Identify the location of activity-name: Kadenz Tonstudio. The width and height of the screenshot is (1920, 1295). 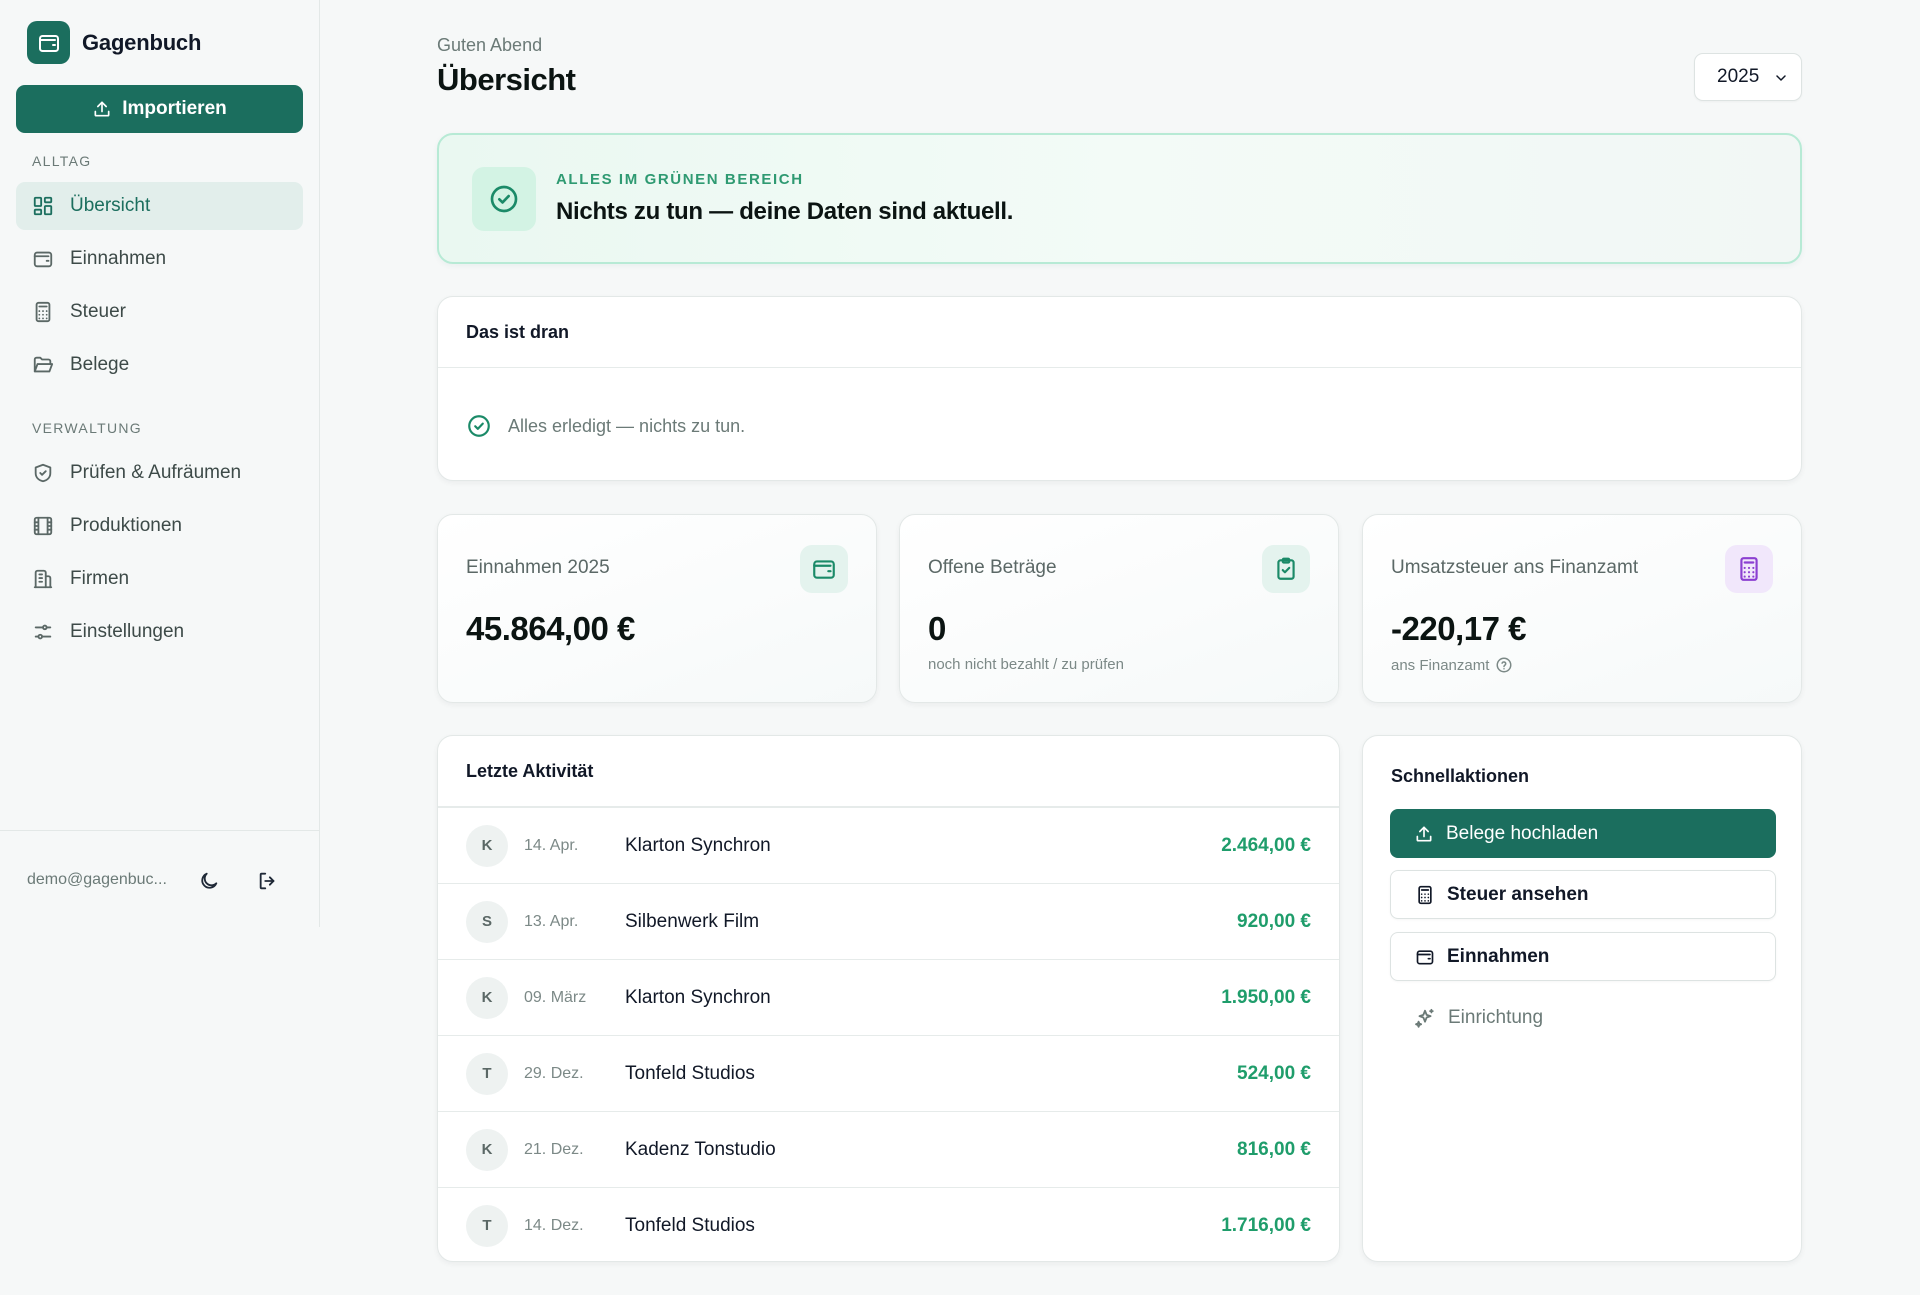
(700, 1149).